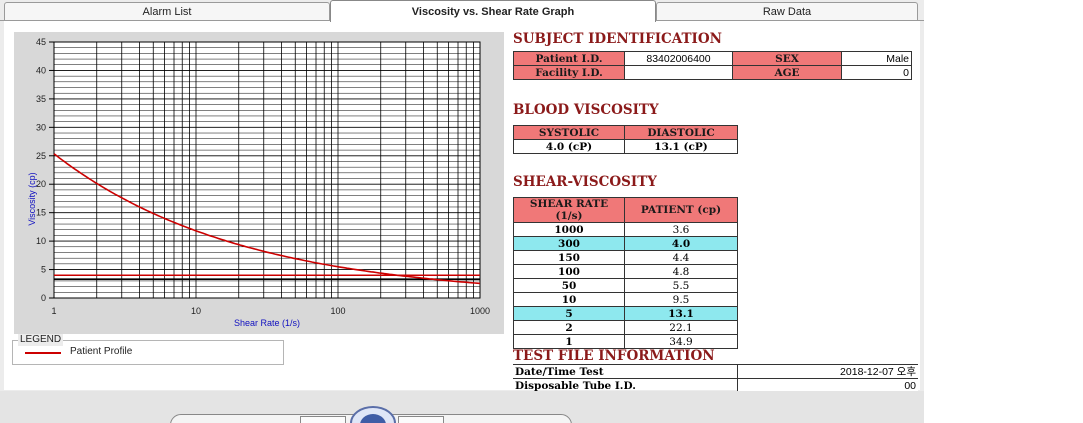  What do you see at coordinates (337, 311) in the screenshot?
I see `x-tick-label: 100` at bounding box center [337, 311].